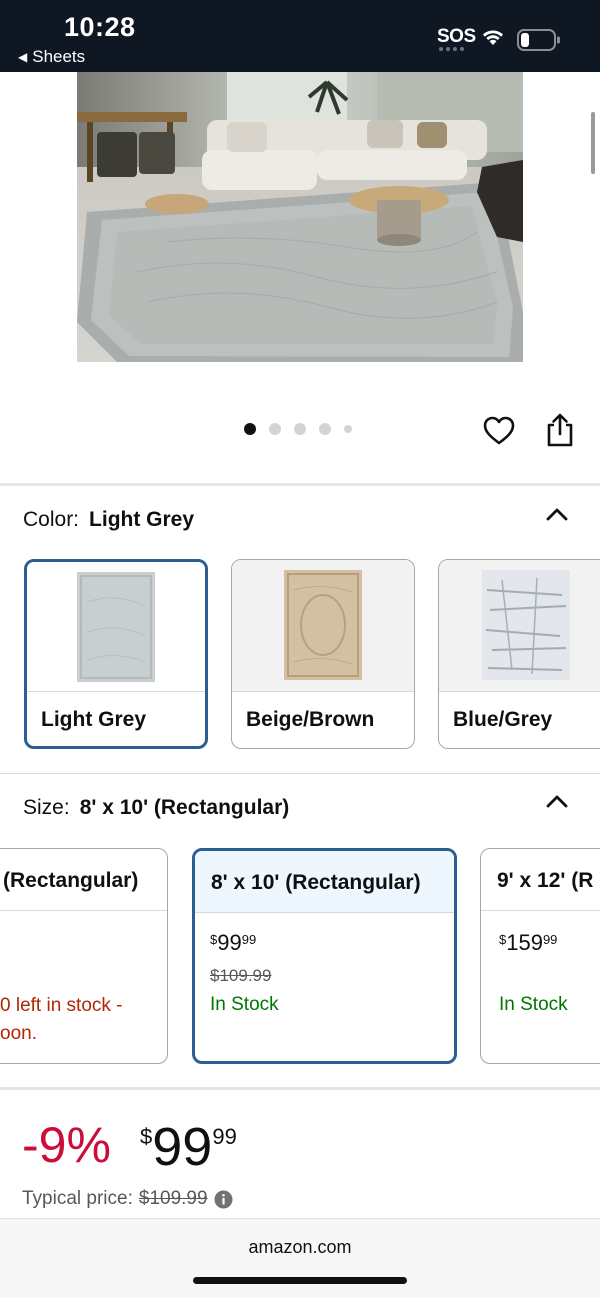 This screenshot has height=1298, width=600. What do you see at coordinates (61, 1019) in the screenshot?
I see `low-stock-message: 0 left in stock - oon.` at bounding box center [61, 1019].